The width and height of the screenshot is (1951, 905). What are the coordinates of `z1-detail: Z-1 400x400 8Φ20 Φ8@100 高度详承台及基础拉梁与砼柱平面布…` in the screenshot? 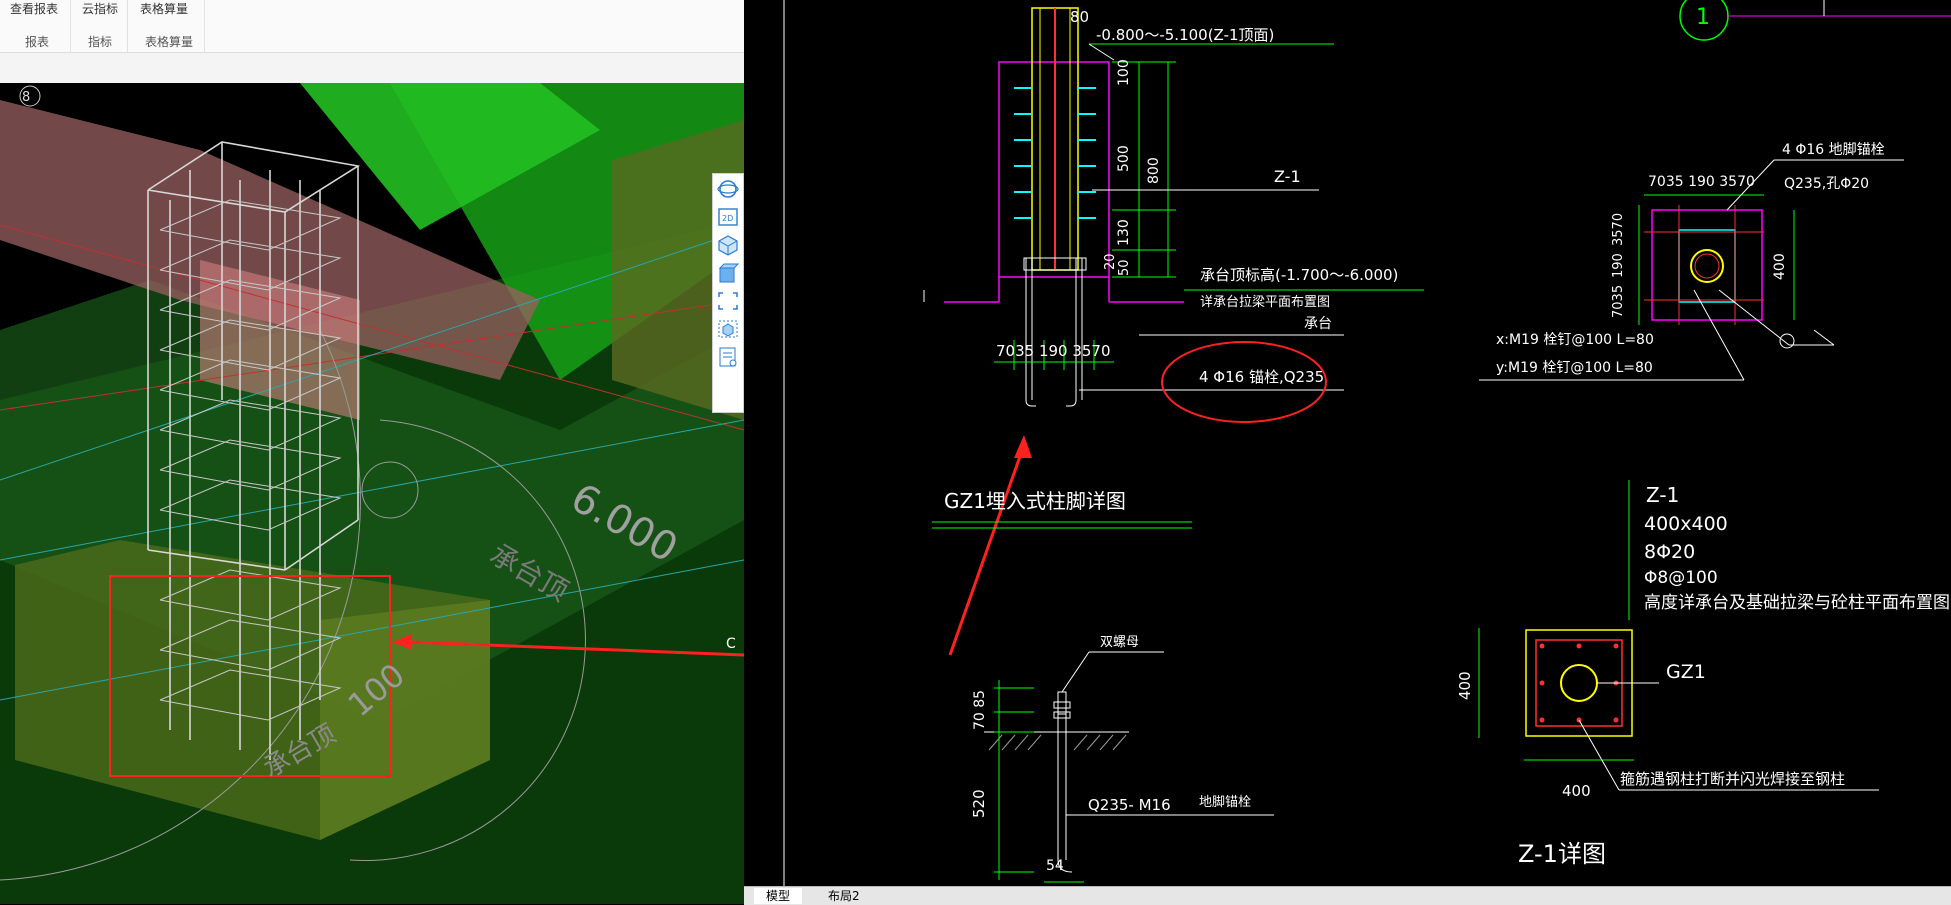 It's located at (1703, 674).